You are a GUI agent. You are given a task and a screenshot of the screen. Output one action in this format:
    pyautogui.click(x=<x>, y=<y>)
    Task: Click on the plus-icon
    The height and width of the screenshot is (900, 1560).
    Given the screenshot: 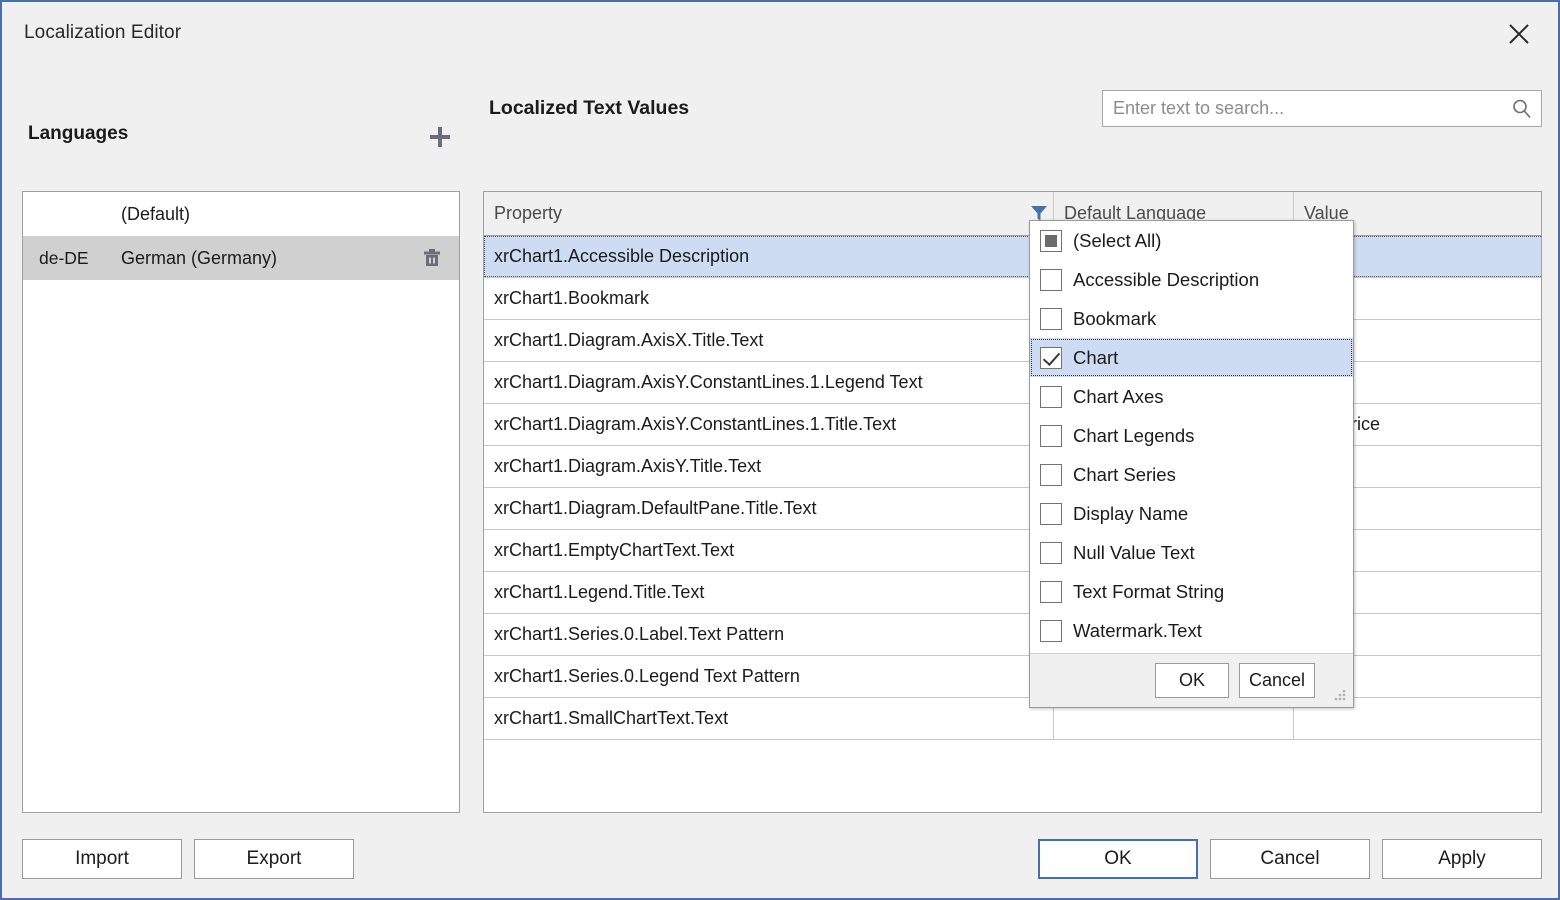 What is the action you would take?
    pyautogui.click(x=440, y=139)
    